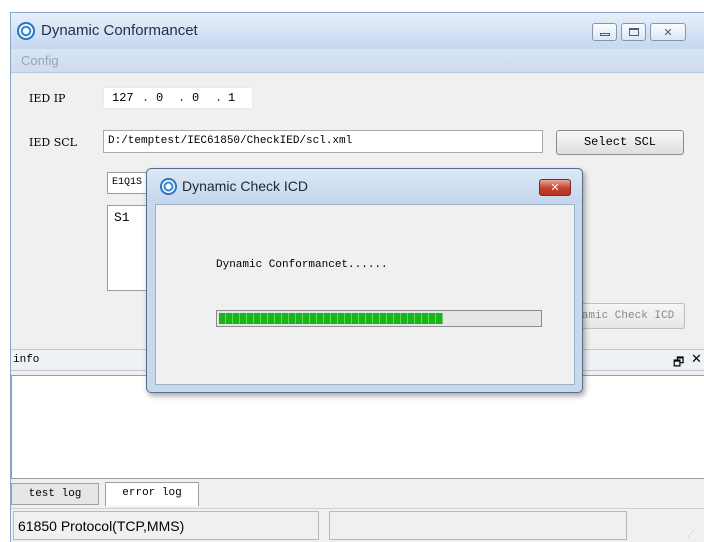 The height and width of the screenshot is (542, 704). I want to click on dialog-close-button: ✕, so click(555, 187).